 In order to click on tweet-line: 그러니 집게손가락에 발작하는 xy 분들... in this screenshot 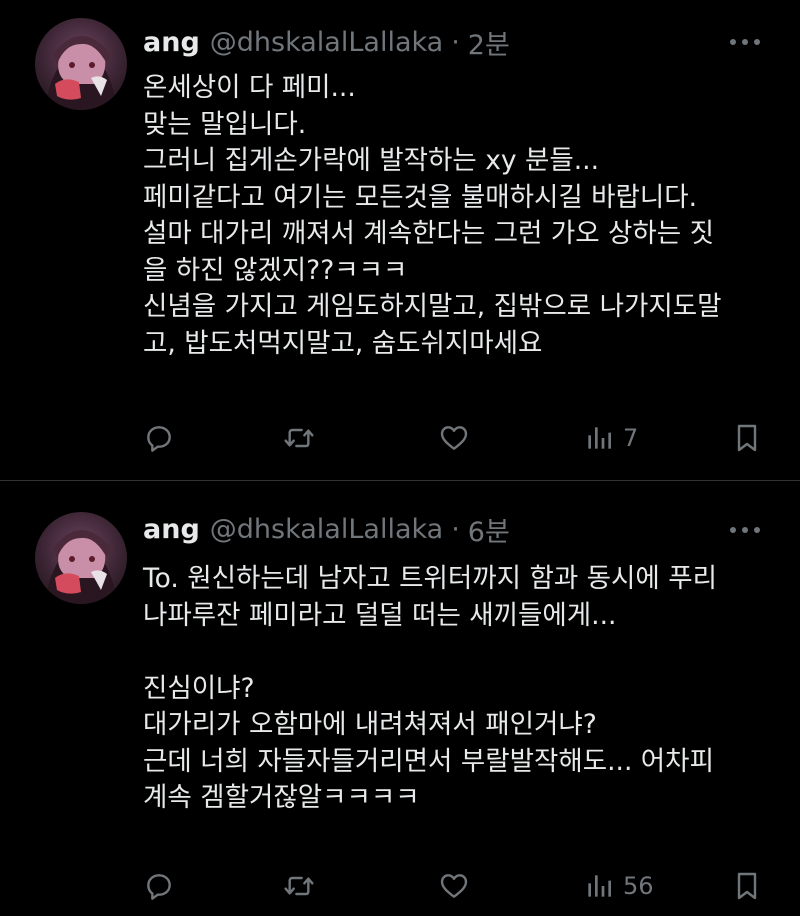, I will do `click(371, 160)`.